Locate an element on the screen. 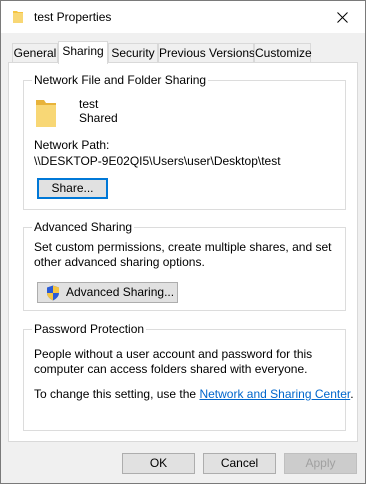 The width and height of the screenshot is (366, 484). network-sharing-center-link: Network and Sharing Center is located at coordinates (274, 394).